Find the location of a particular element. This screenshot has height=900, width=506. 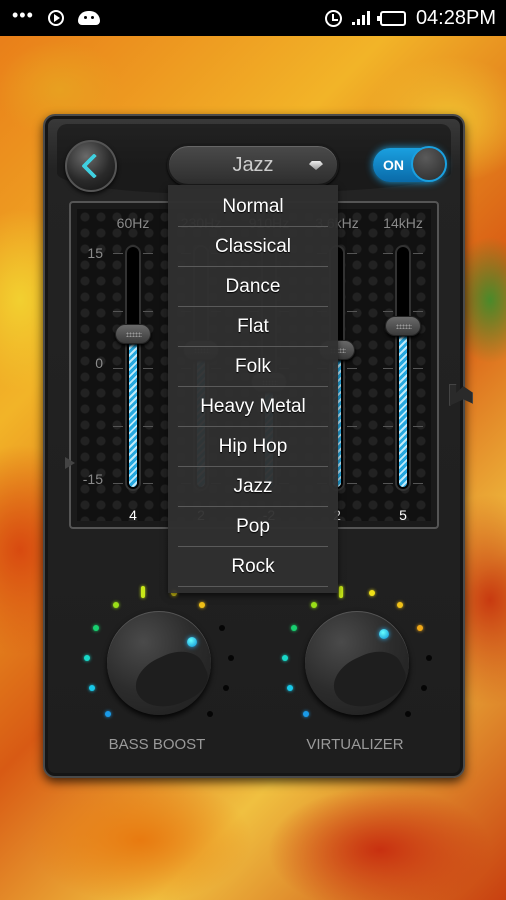

dropdown-diamond-icon is located at coordinates (316, 165).